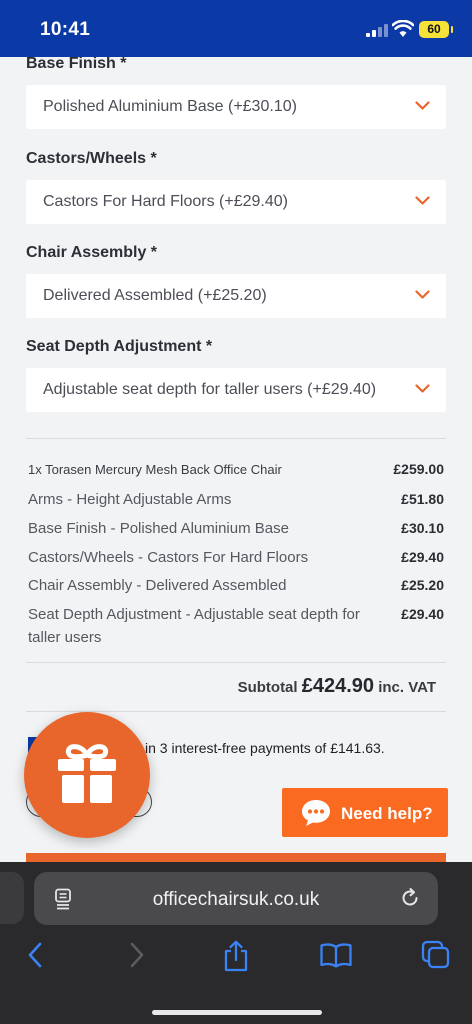 The height and width of the screenshot is (1024, 472). I want to click on wifi-icon, so click(403, 28).